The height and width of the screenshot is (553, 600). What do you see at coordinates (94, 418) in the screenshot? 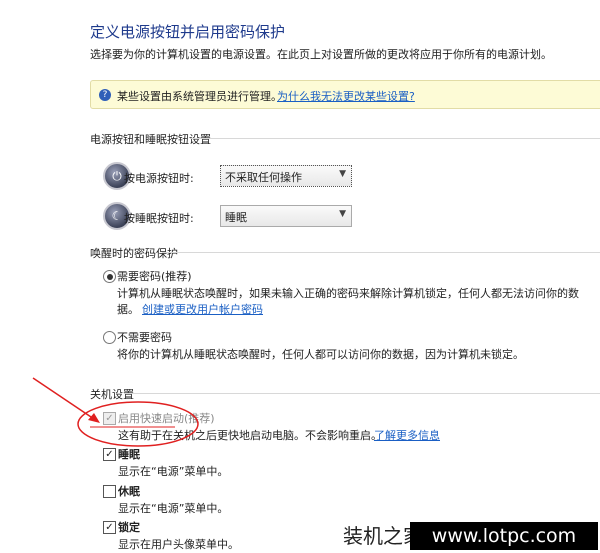
I see `arrow-head-icon` at bounding box center [94, 418].